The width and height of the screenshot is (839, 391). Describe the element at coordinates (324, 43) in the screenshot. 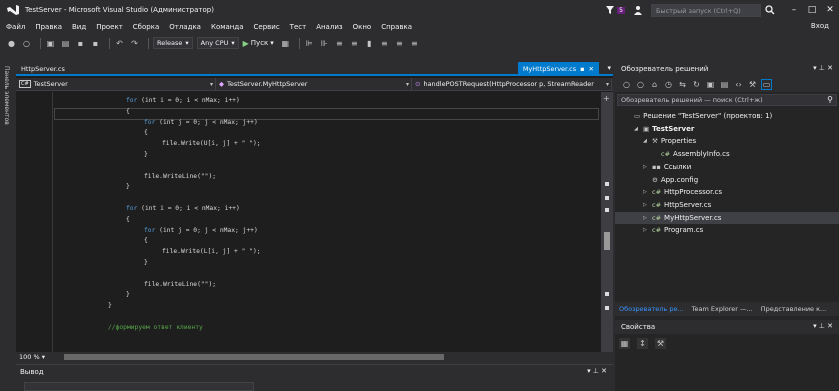

I see `step-over-icon: ⊪` at that location.